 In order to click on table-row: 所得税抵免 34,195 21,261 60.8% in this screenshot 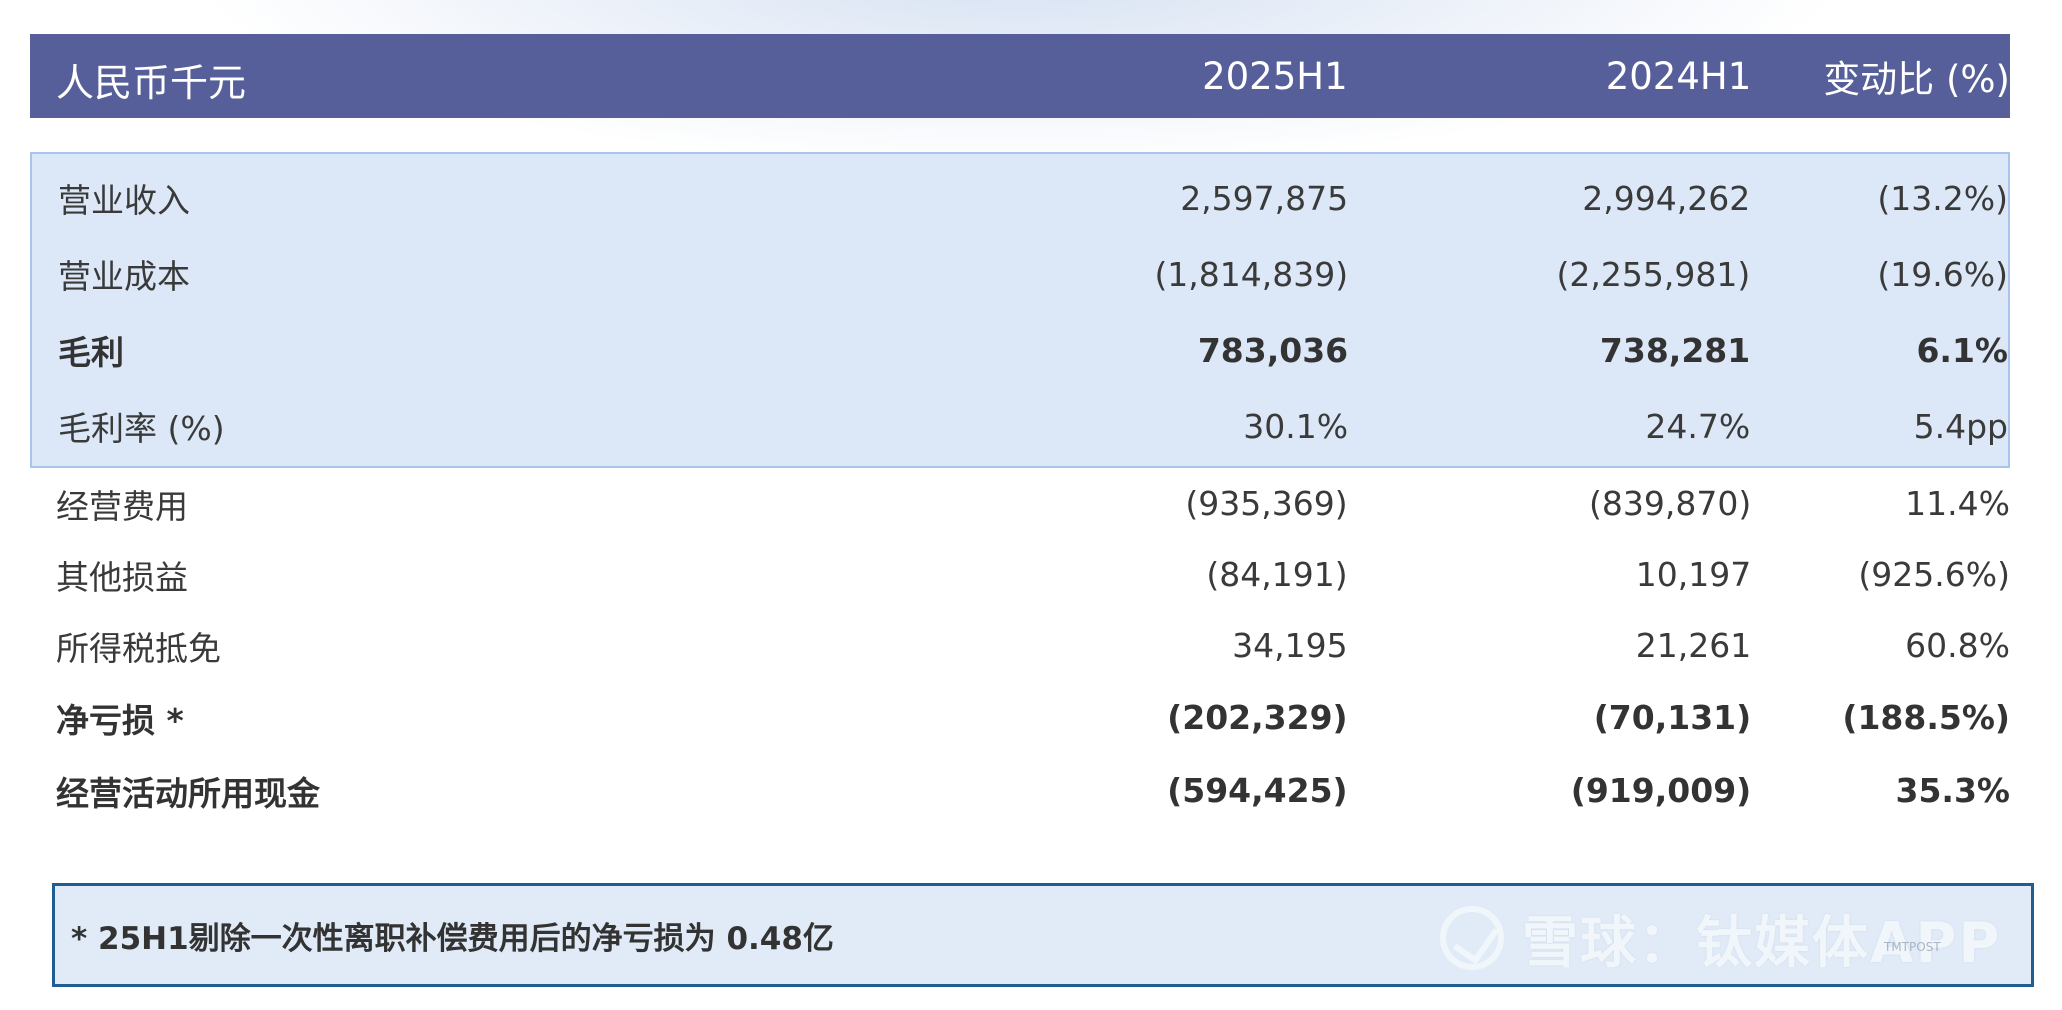, I will do `click(1020, 645)`.